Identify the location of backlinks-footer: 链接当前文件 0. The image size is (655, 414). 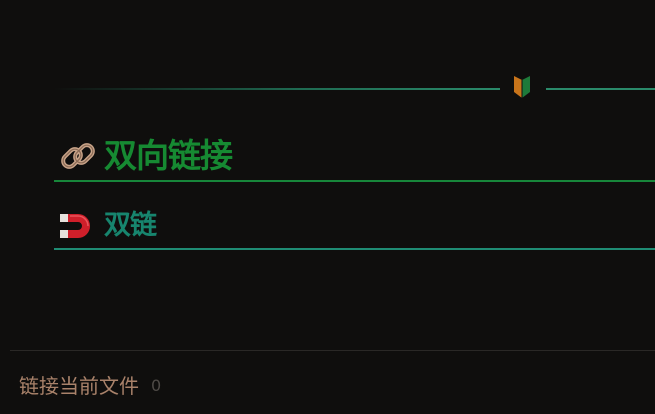
(90, 386).